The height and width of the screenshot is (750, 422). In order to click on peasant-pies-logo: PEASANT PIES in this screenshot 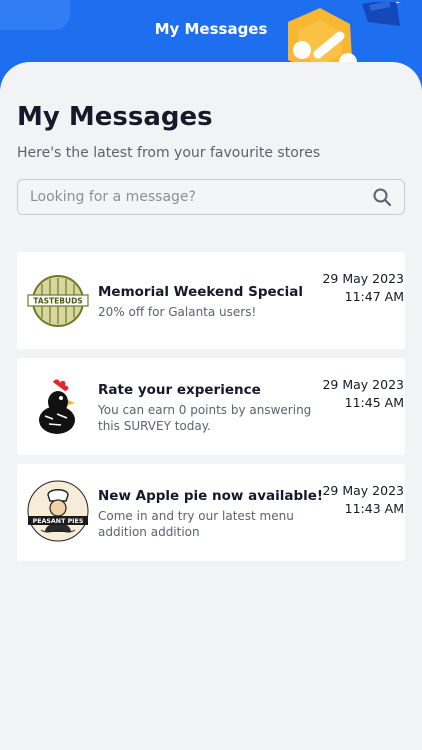, I will do `click(58, 511)`.